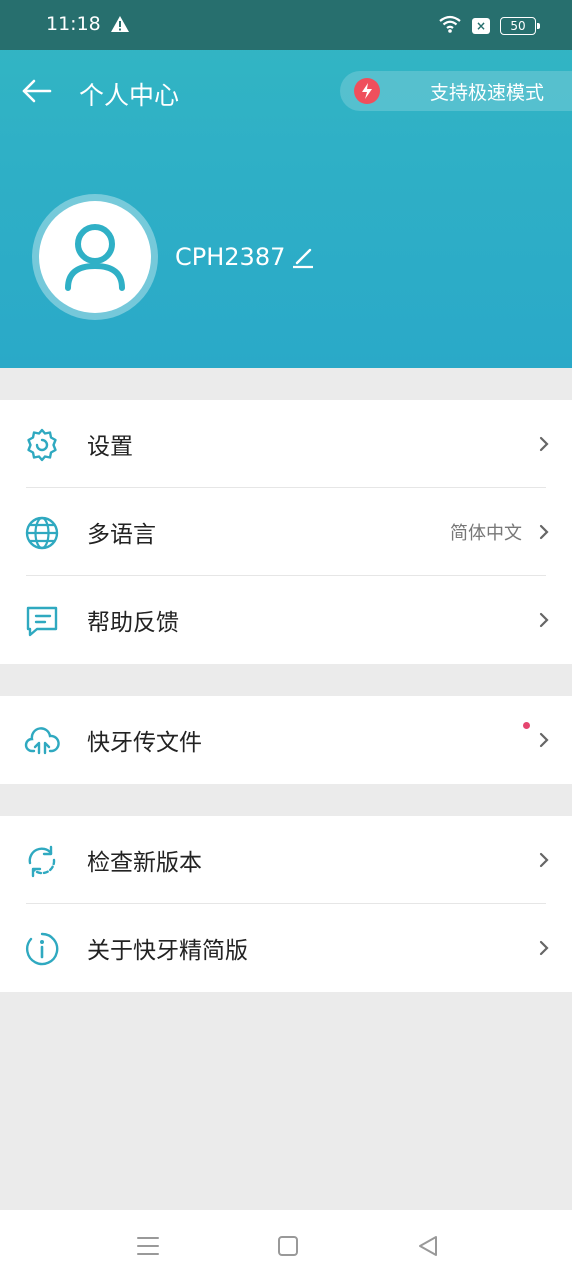 This screenshot has height=1280, width=572. What do you see at coordinates (230, 257) in the screenshot?
I see `username-text: CPH2387` at bounding box center [230, 257].